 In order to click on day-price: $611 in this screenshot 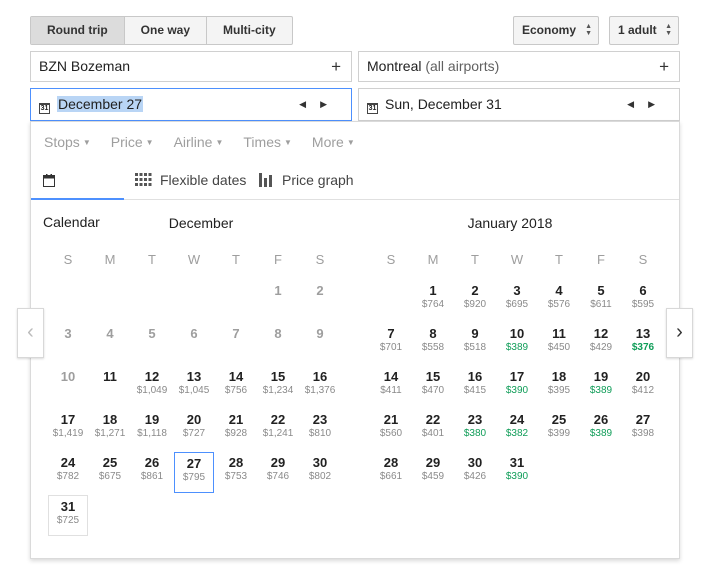, I will do `click(601, 304)`.